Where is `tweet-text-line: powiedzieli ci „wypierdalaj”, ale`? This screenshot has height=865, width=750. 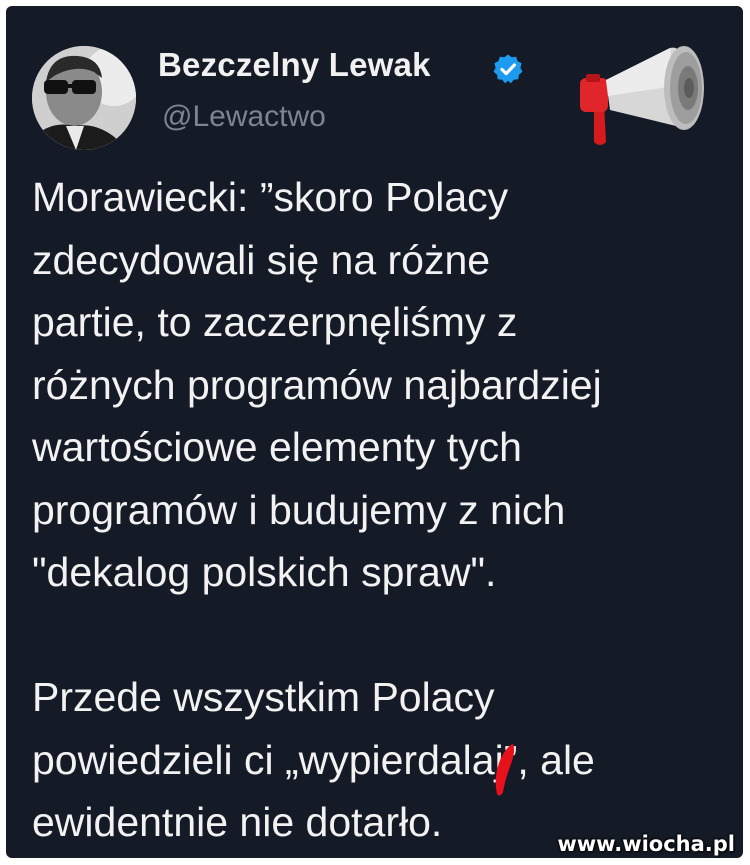 tweet-text-line: powiedzieli ci „wypierdalaj”, ale is located at coordinates (313, 759).